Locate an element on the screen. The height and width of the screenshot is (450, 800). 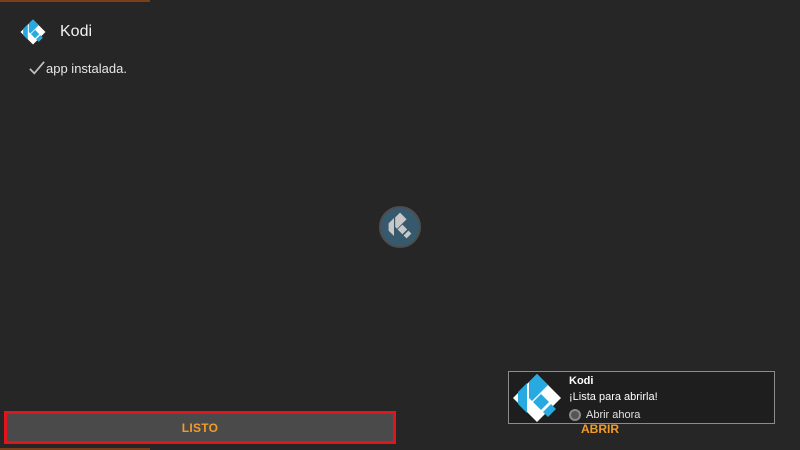
kodi-loading-icon is located at coordinates (400, 227).